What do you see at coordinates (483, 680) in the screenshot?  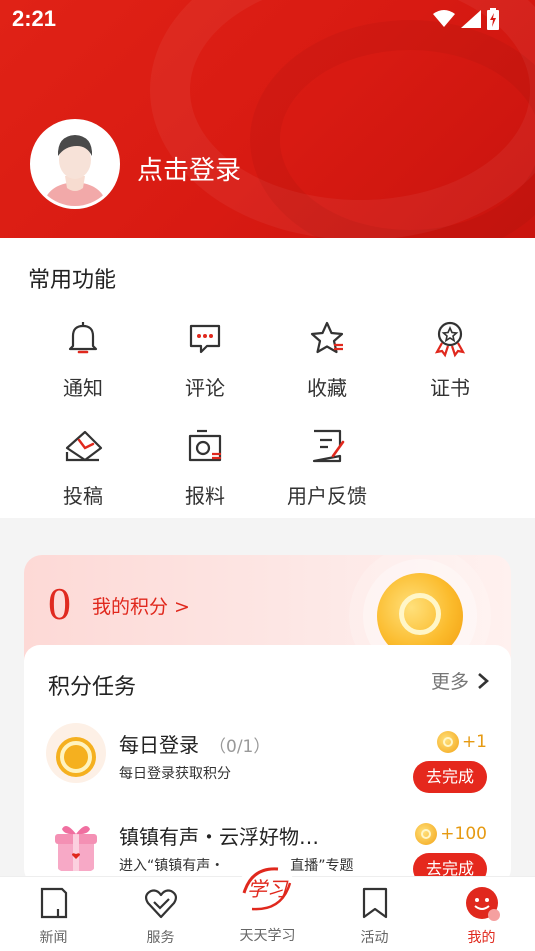 I see `chevron-right-icon` at bounding box center [483, 680].